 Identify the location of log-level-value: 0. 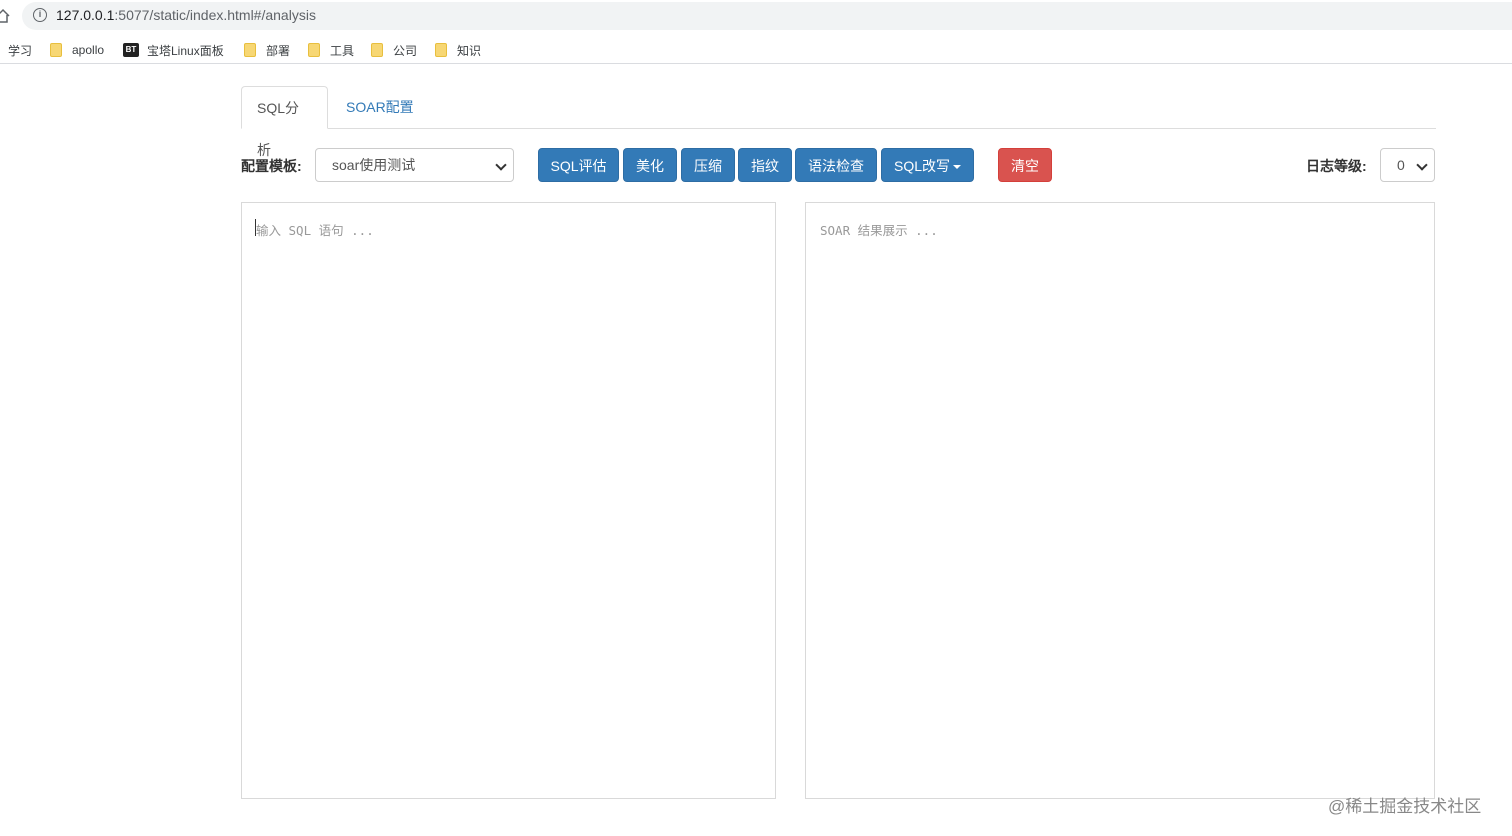
(1401, 165).